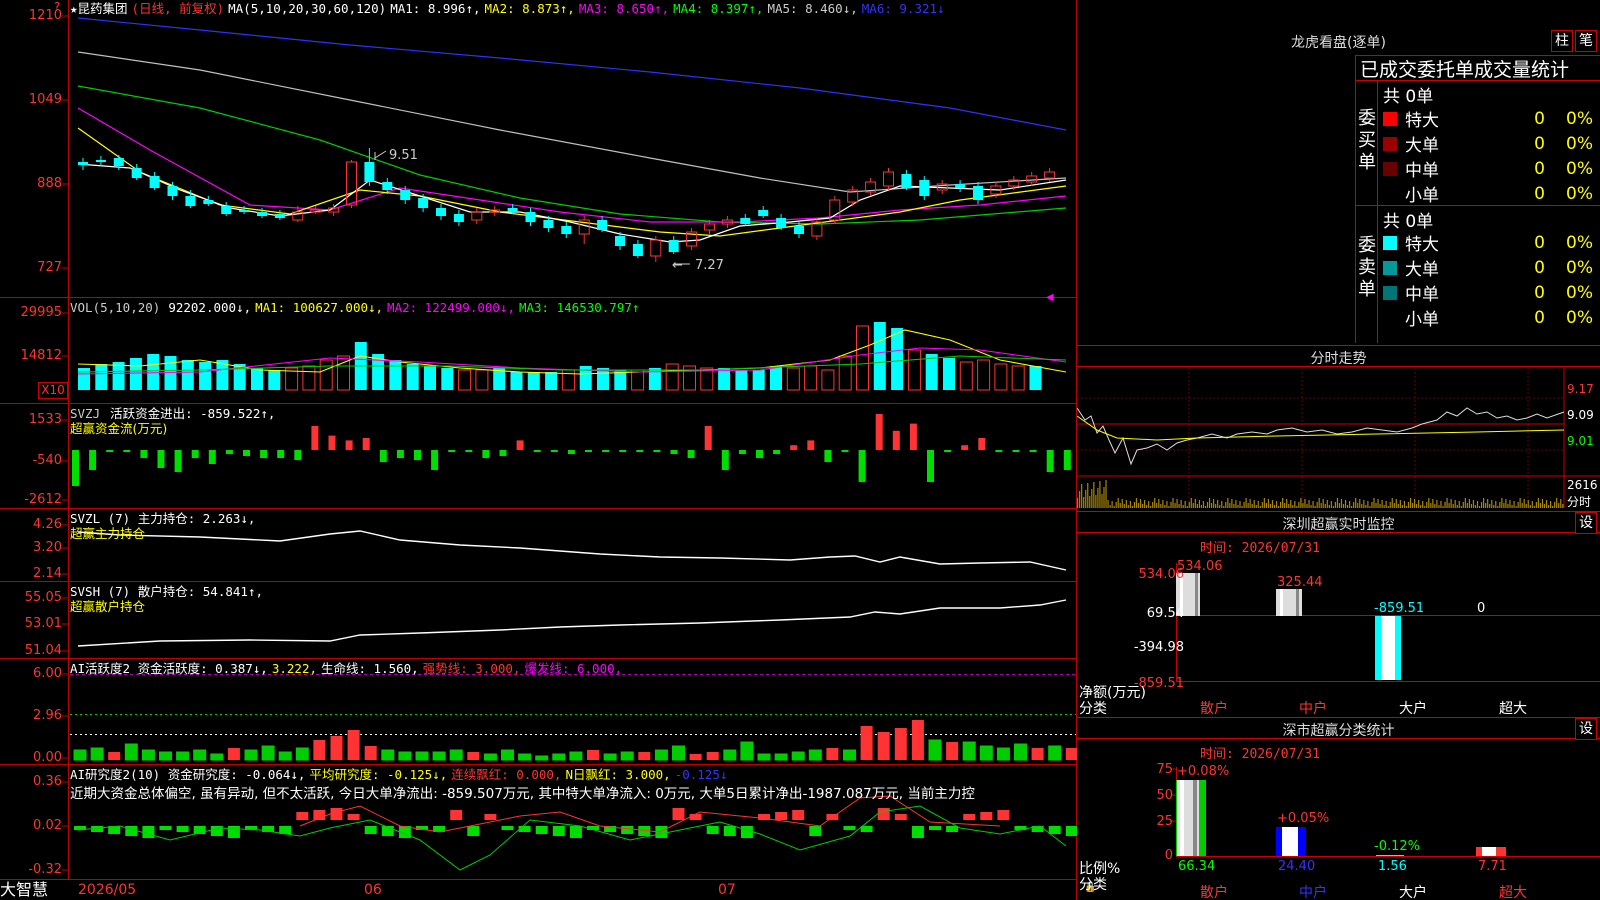 The image size is (1600, 900). I want to click on vol-axis-1: 29995, so click(41, 312).